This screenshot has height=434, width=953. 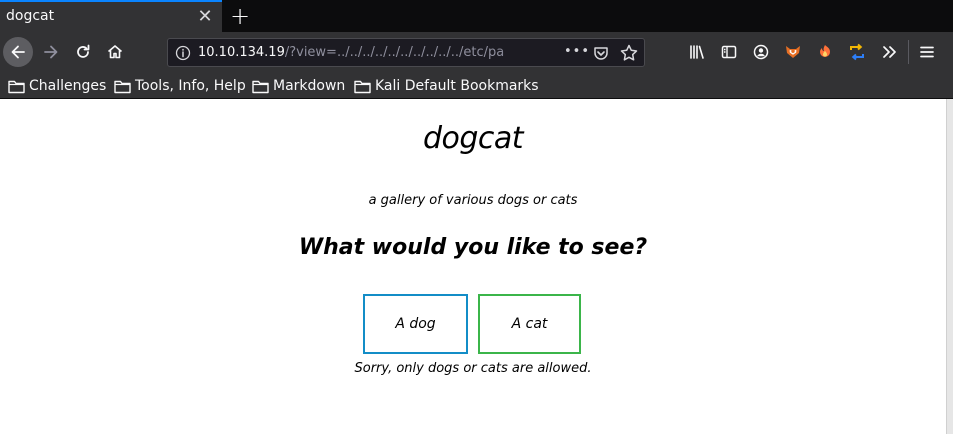 I want to click on page-question: What would you like to see?, so click(x=473, y=247).